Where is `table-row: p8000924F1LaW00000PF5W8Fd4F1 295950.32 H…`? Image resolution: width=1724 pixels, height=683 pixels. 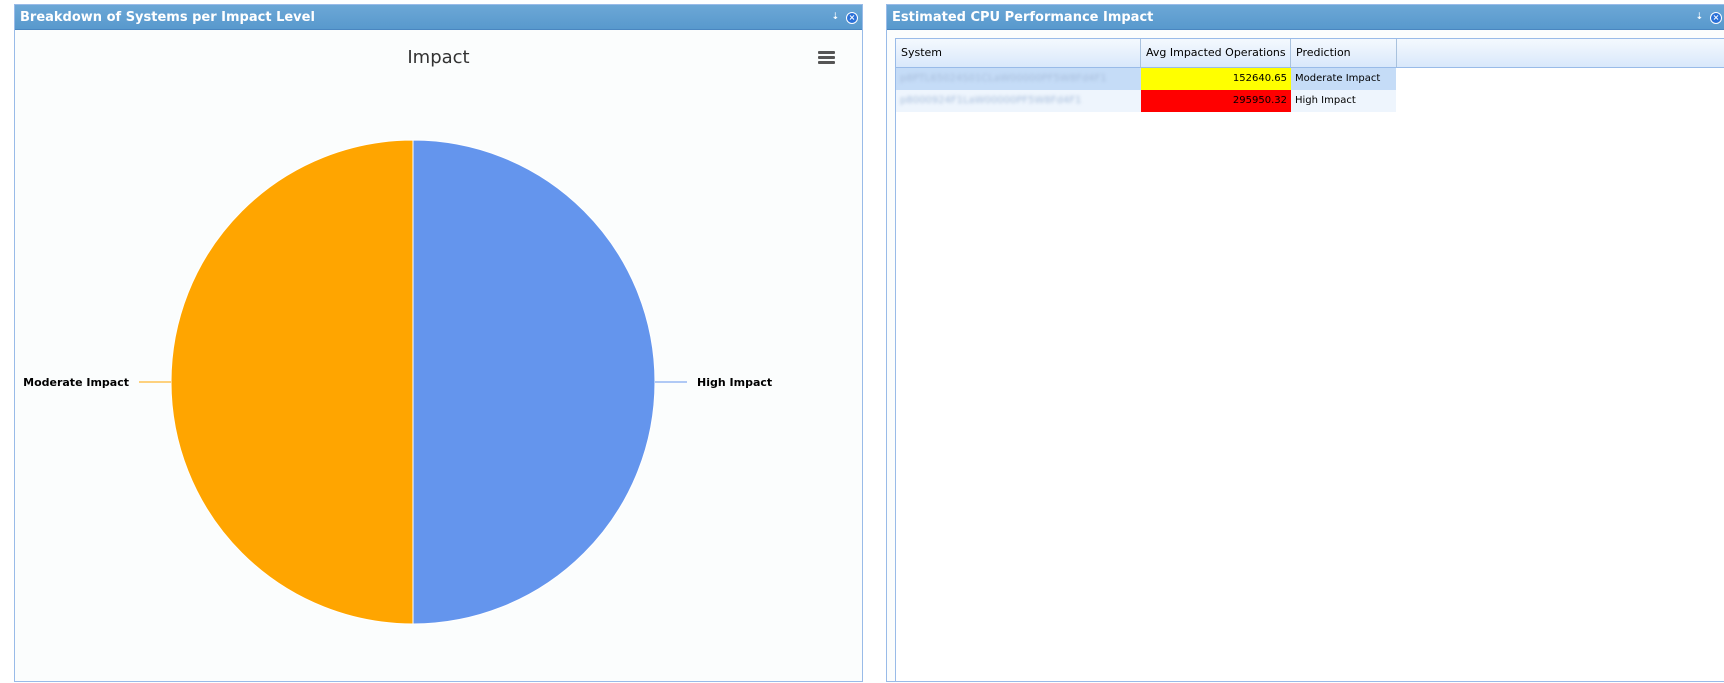
table-row: p8000924F1LaW00000PF5W8Fd4F1 295950.32 H… is located at coordinates (1146, 101).